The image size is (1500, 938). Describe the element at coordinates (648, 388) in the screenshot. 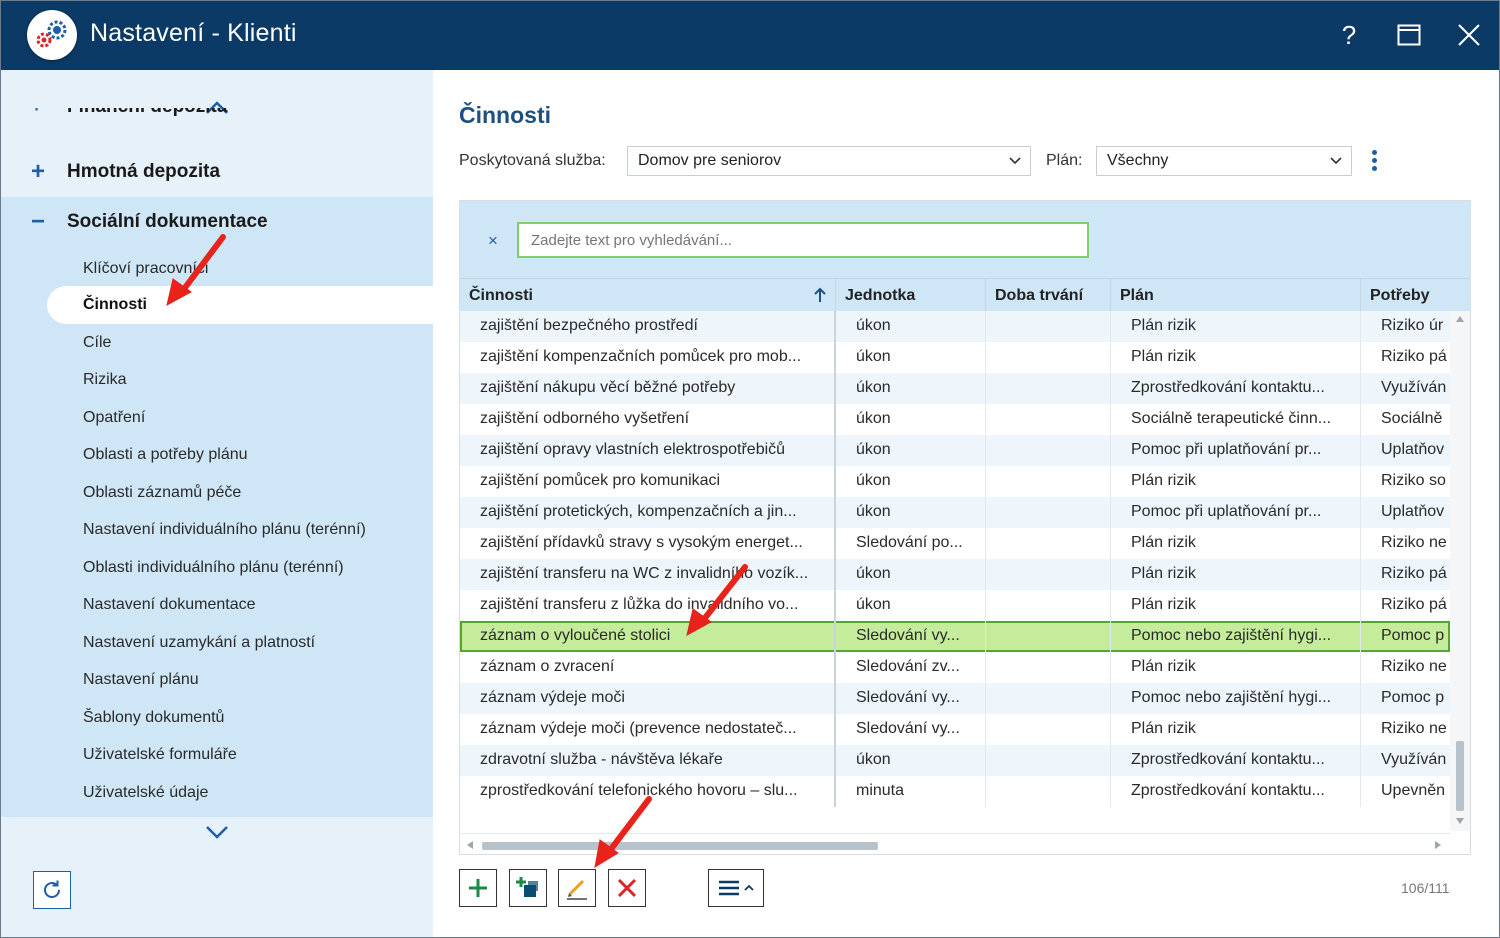

I see `cell-cinnost: zajištění nákupu věcí běžné potřeby` at that location.